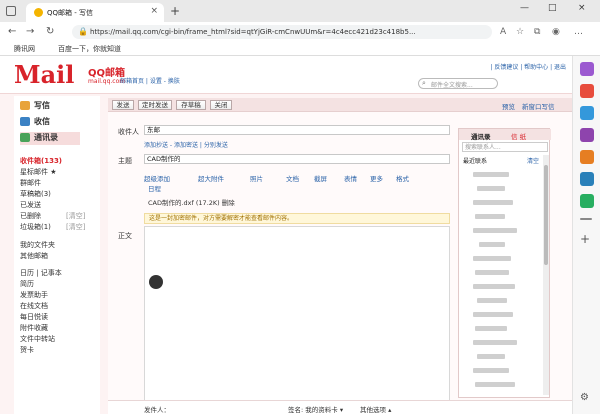  Describe the element at coordinates (37, 245) in the screenshot. I see `folder-mine: 我的文件夹` at that location.